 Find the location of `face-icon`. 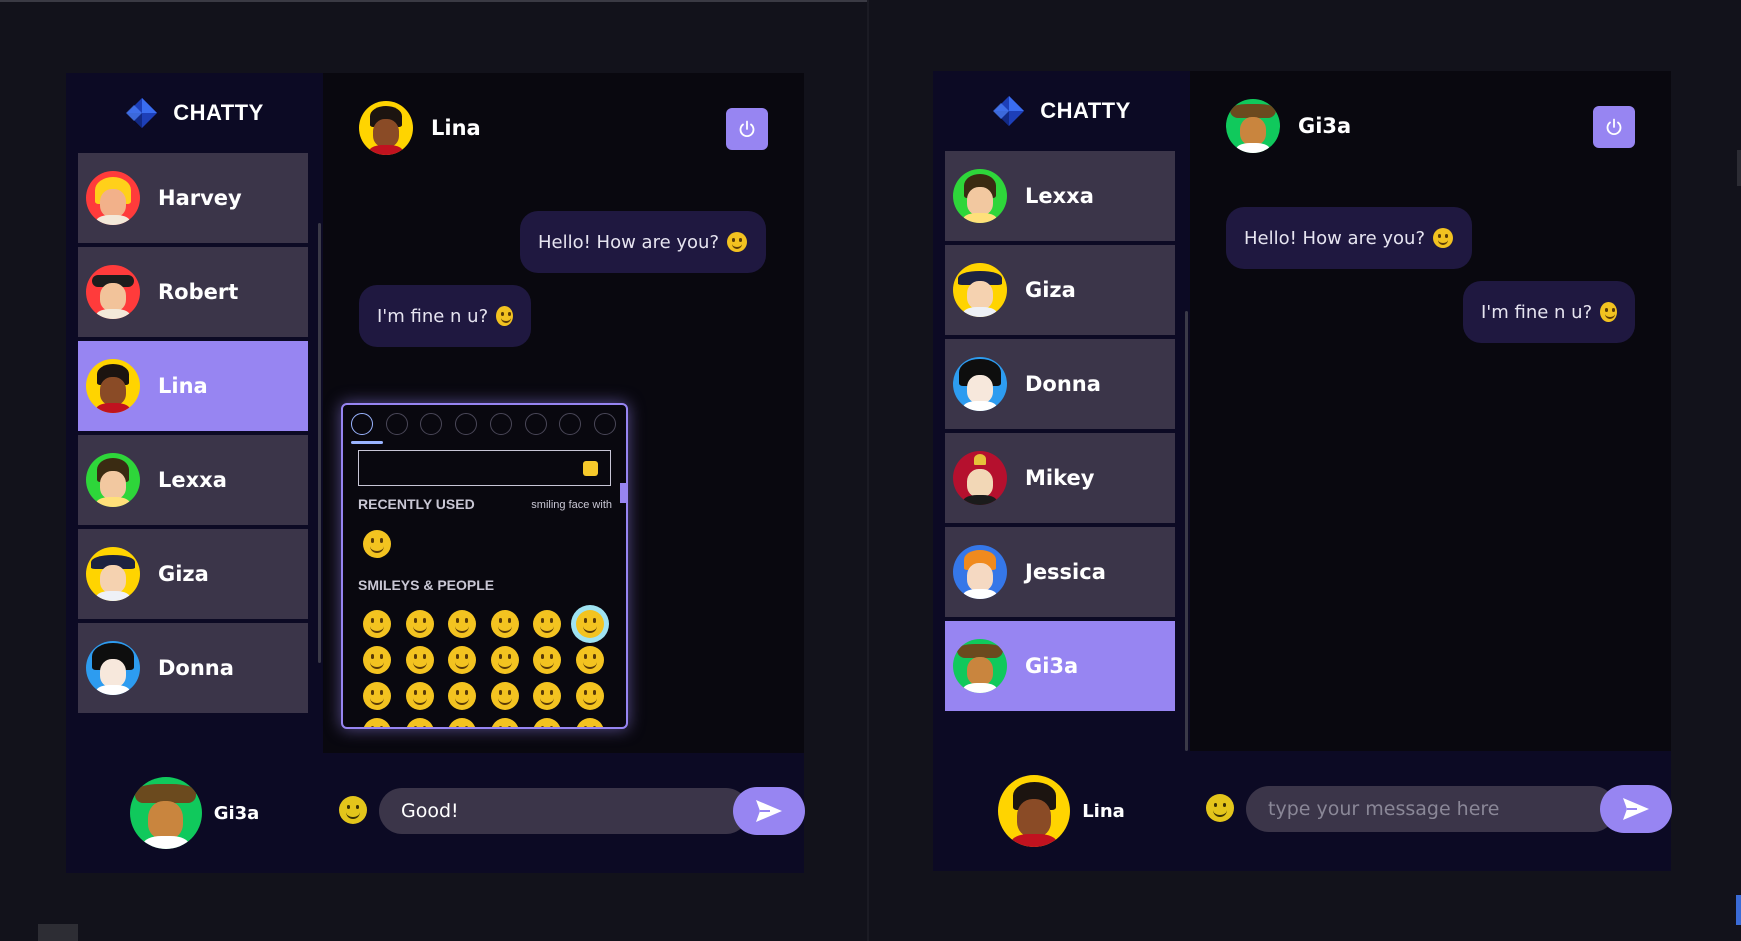

face-icon is located at coordinates (396, 424).